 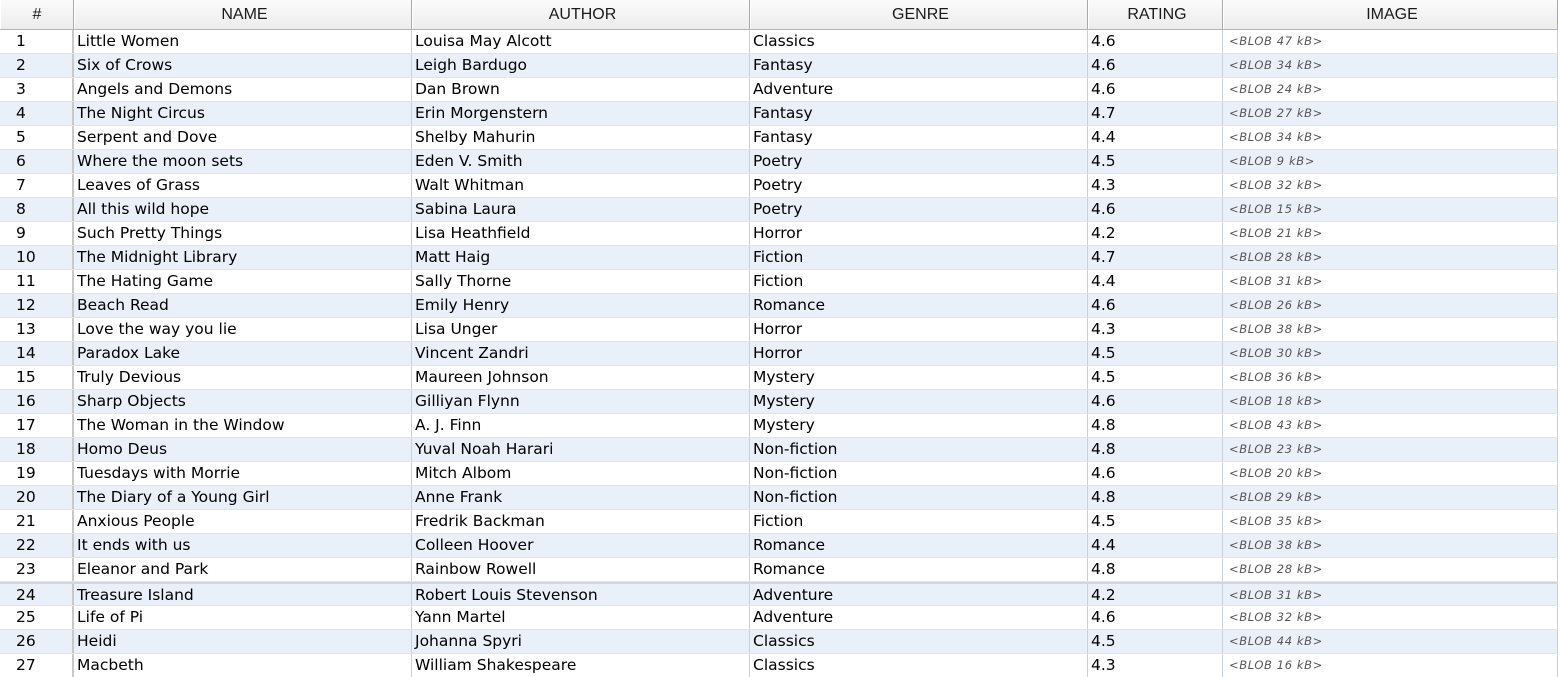 I want to click on image-blob-cell: <BLOB 18 kB>, so click(x=1390, y=401).